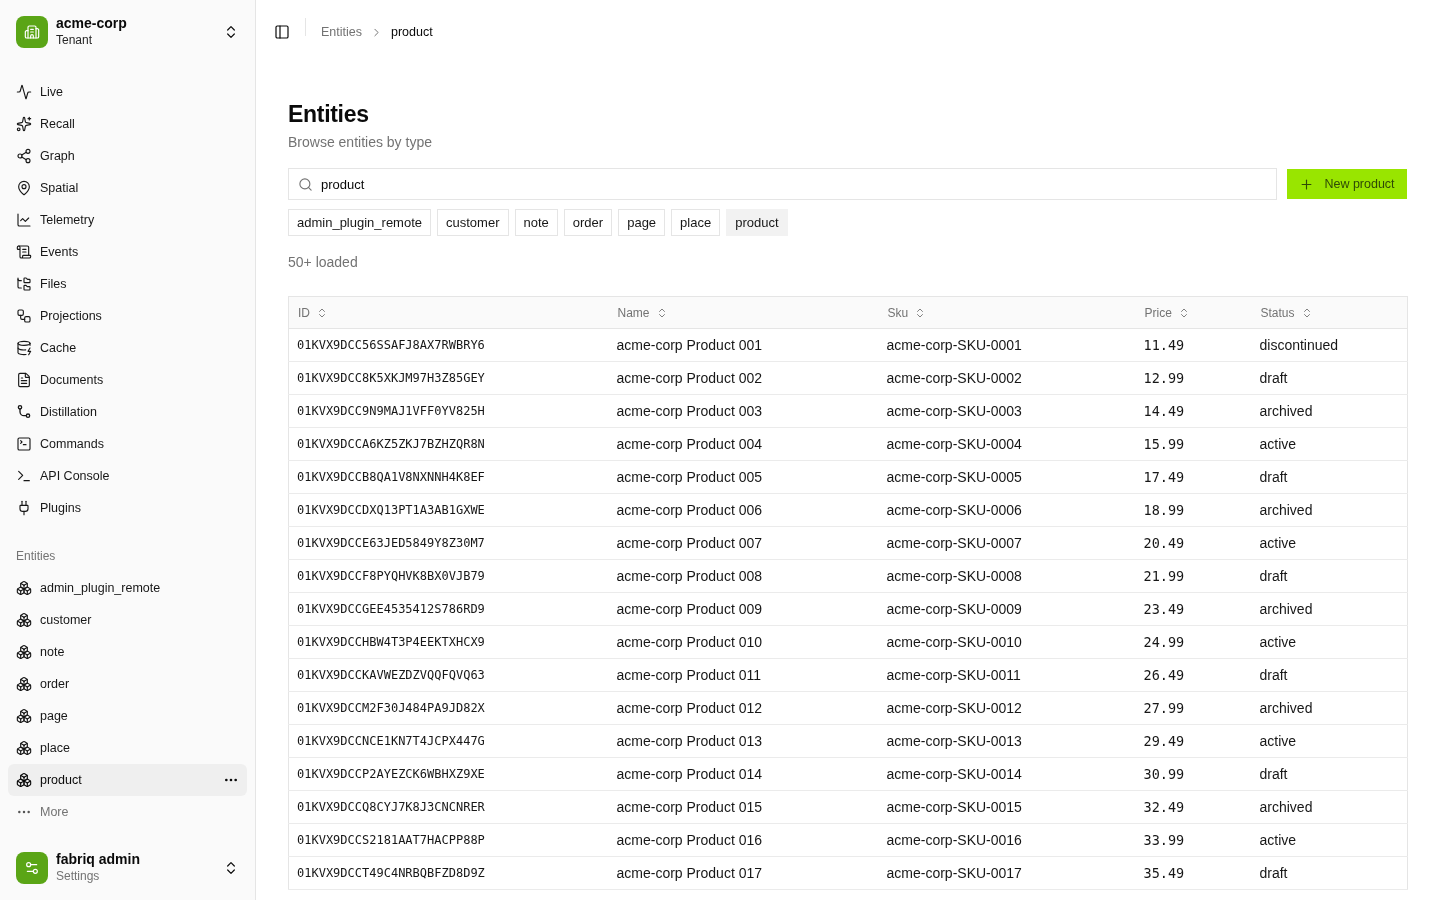  What do you see at coordinates (127, 652) in the screenshot?
I see `entity-nav-item: note` at bounding box center [127, 652].